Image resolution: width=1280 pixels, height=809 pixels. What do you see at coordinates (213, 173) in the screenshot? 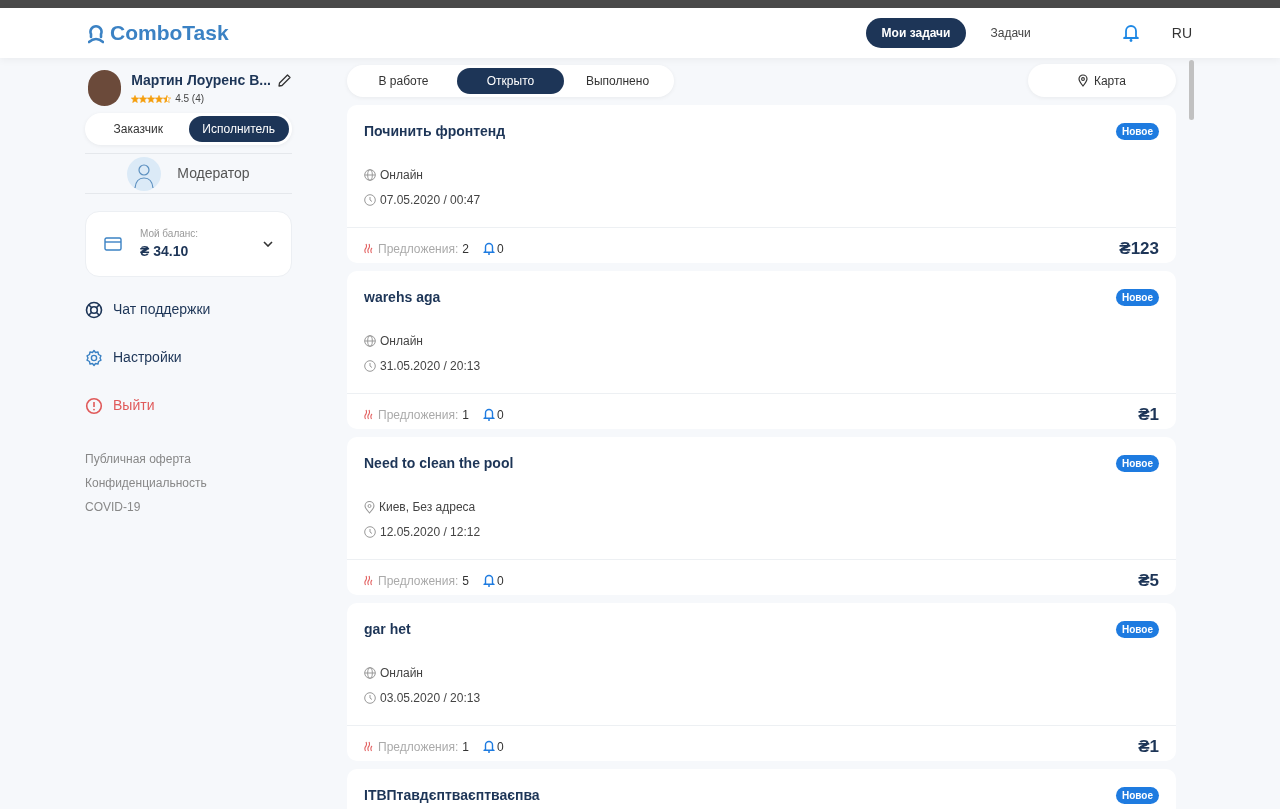
I see `moderator-link: Модератор` at bounding box center [213, 173].